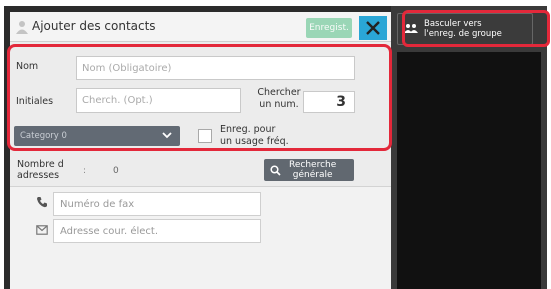 Image resolution: width=551 pixels, height=289 pixels. What do you see at coordinates (157, 204) in the screenshot?
I see `fax-number-input: Numéro de fax` at bounding box center [157, 204].